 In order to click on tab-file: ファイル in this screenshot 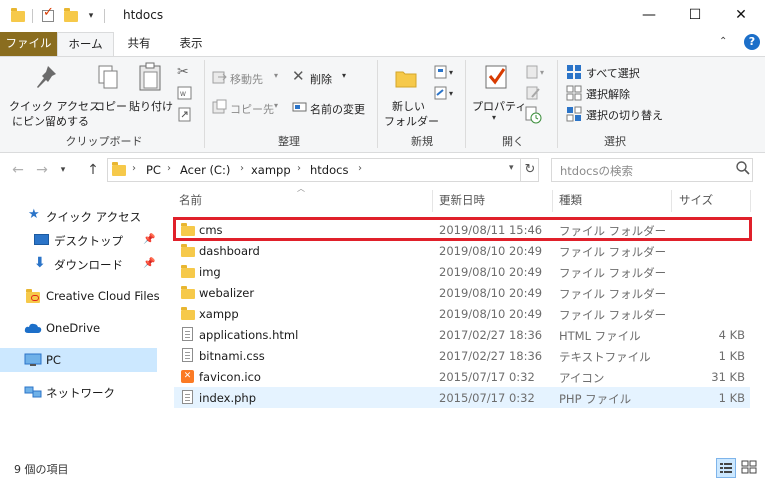, I will do `click(28, 44)`.